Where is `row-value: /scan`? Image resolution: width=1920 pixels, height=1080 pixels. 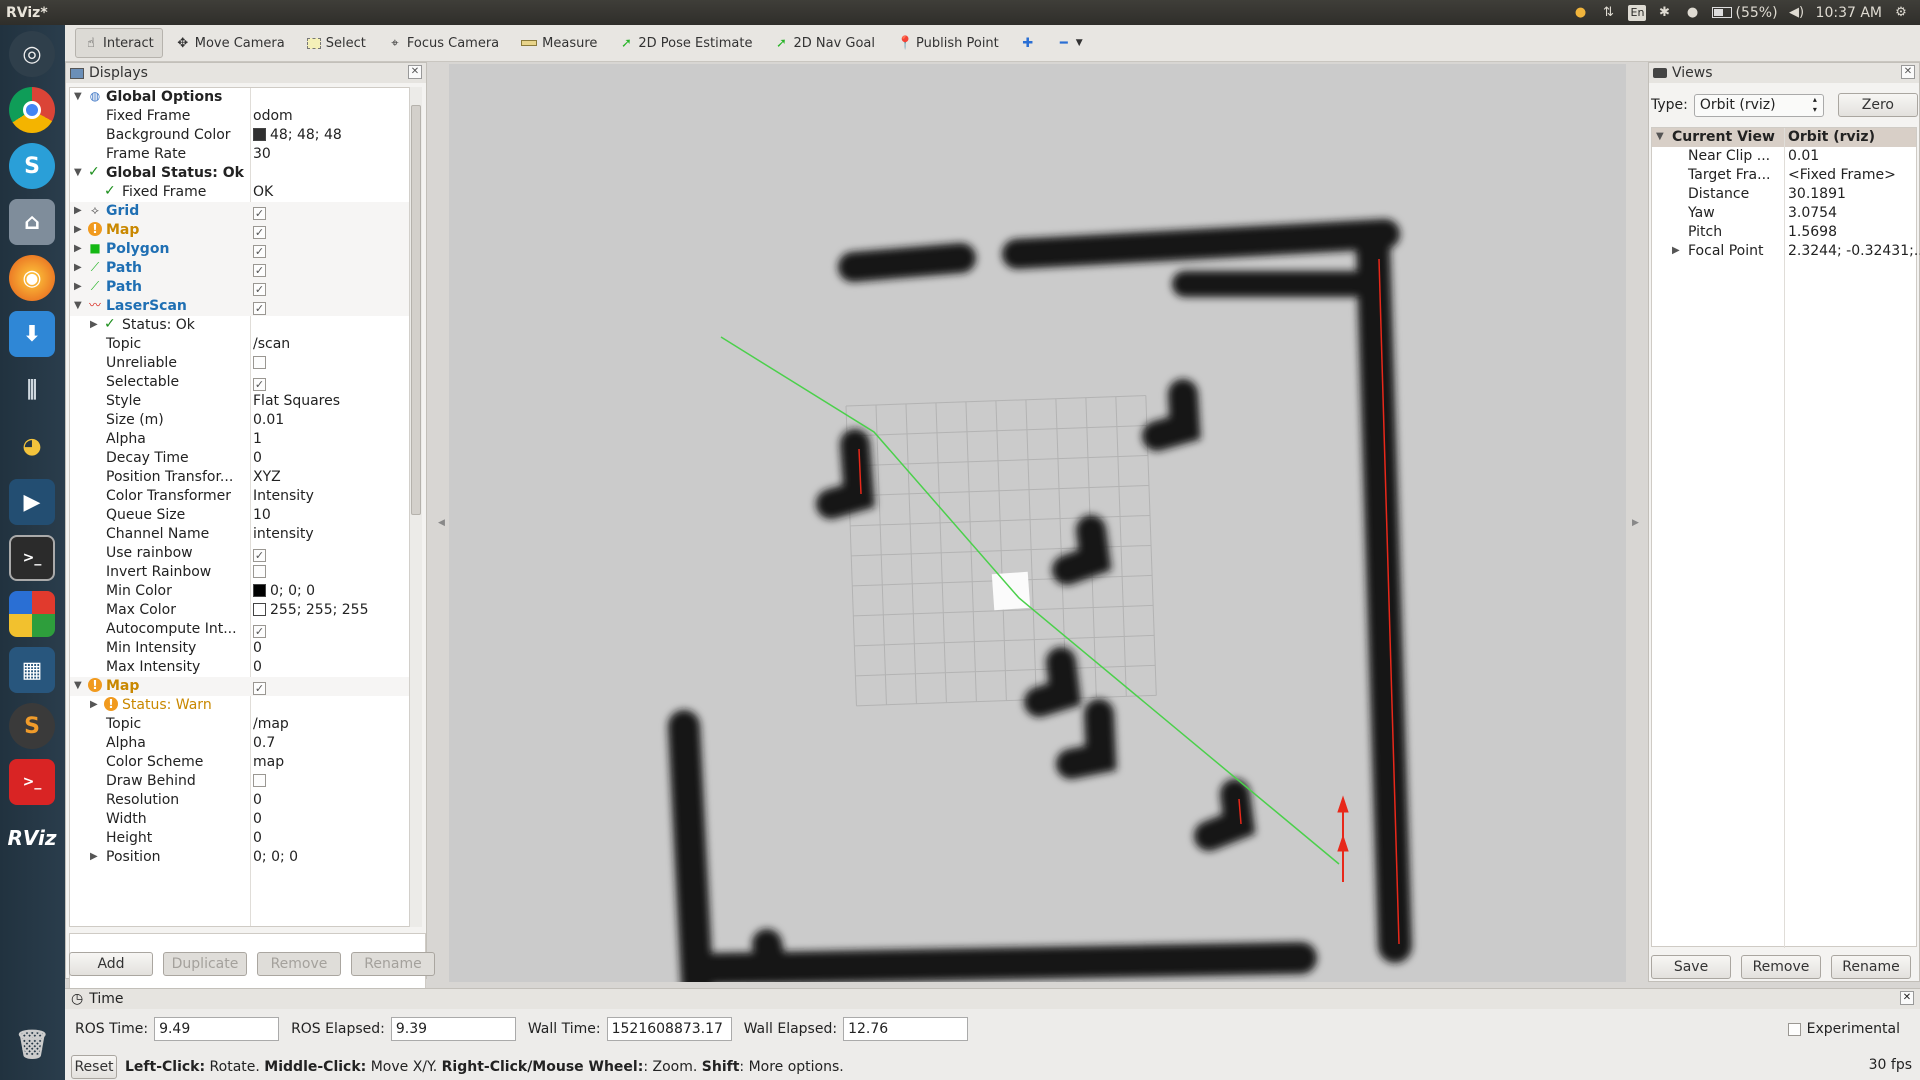 row-value: /scan is located at coordinates (271, 344).